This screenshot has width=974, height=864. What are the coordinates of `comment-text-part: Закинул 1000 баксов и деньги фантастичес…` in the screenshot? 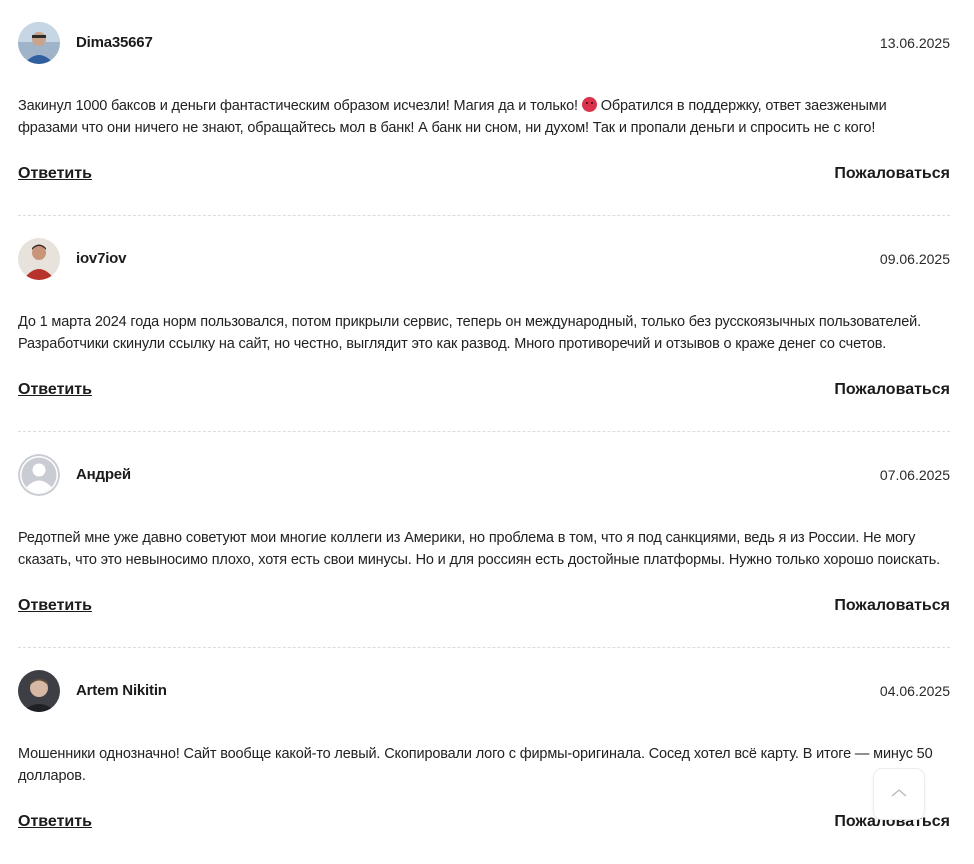 It's located at (300, 106).